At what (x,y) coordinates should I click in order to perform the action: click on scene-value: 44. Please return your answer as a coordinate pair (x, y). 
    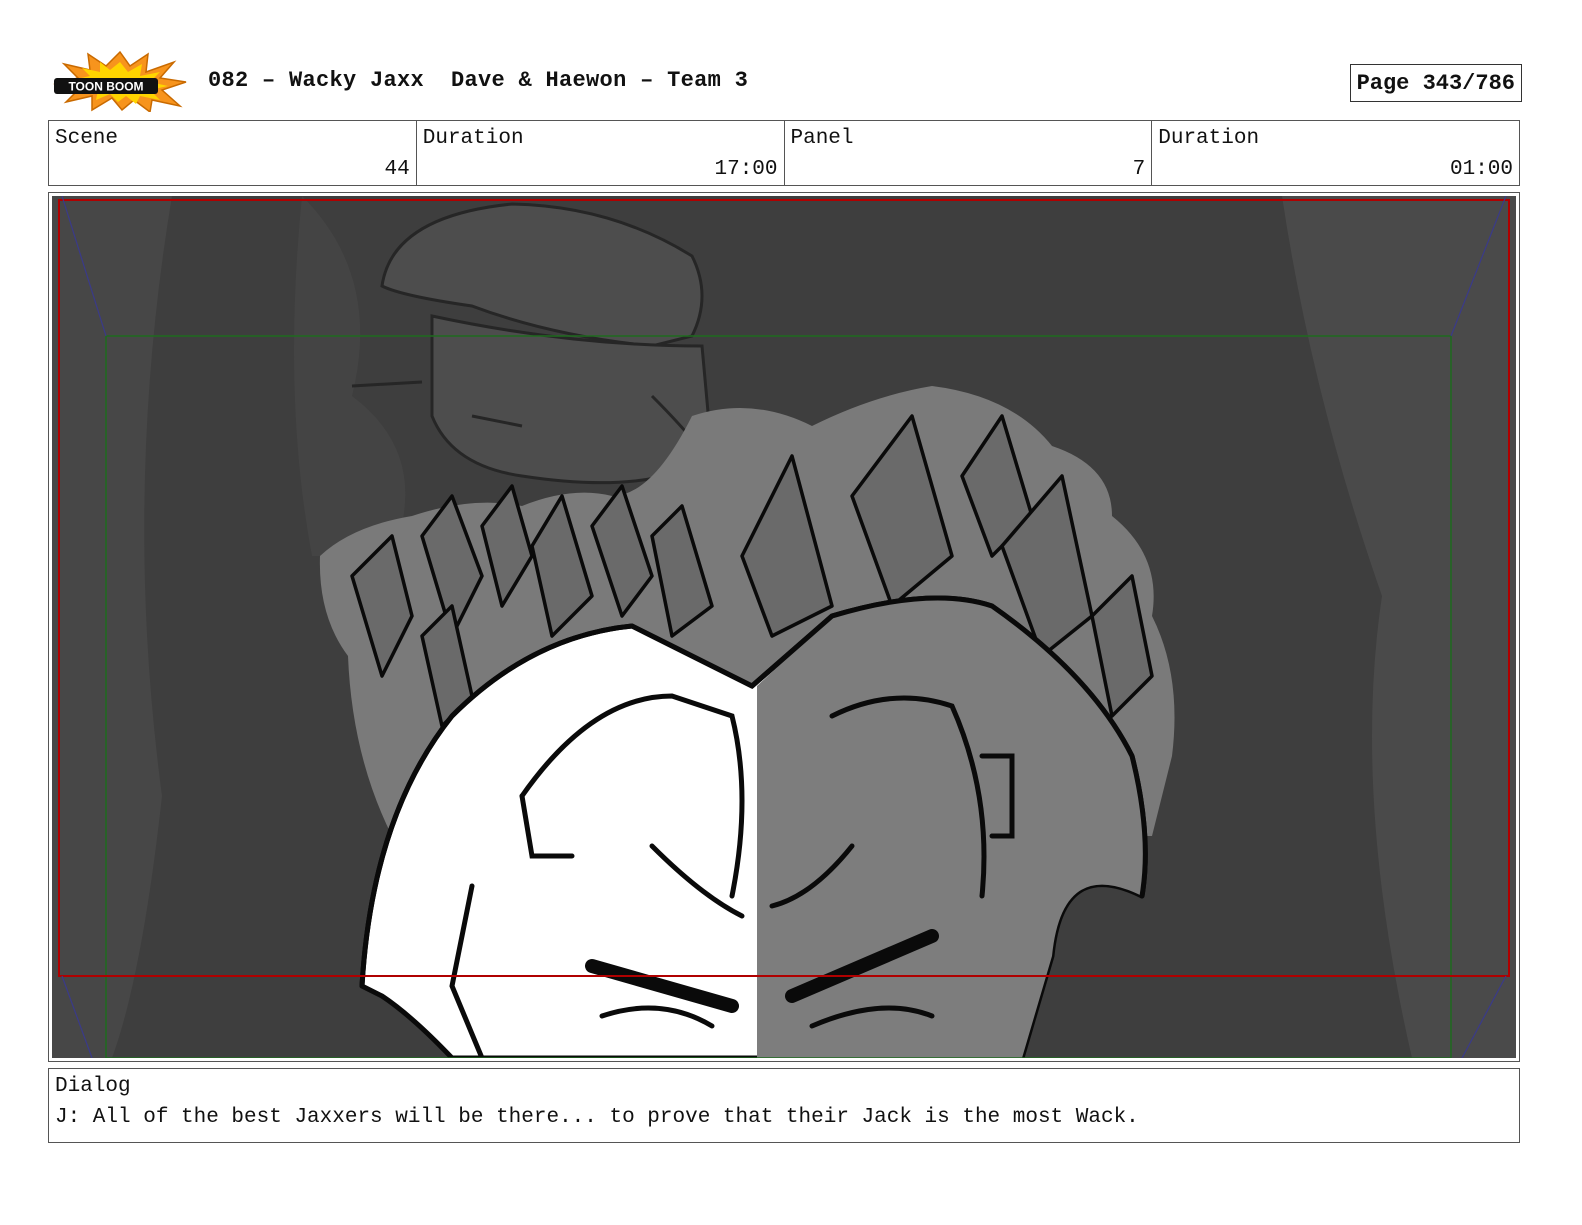
    Looking at the image, I should click on (397, 169).